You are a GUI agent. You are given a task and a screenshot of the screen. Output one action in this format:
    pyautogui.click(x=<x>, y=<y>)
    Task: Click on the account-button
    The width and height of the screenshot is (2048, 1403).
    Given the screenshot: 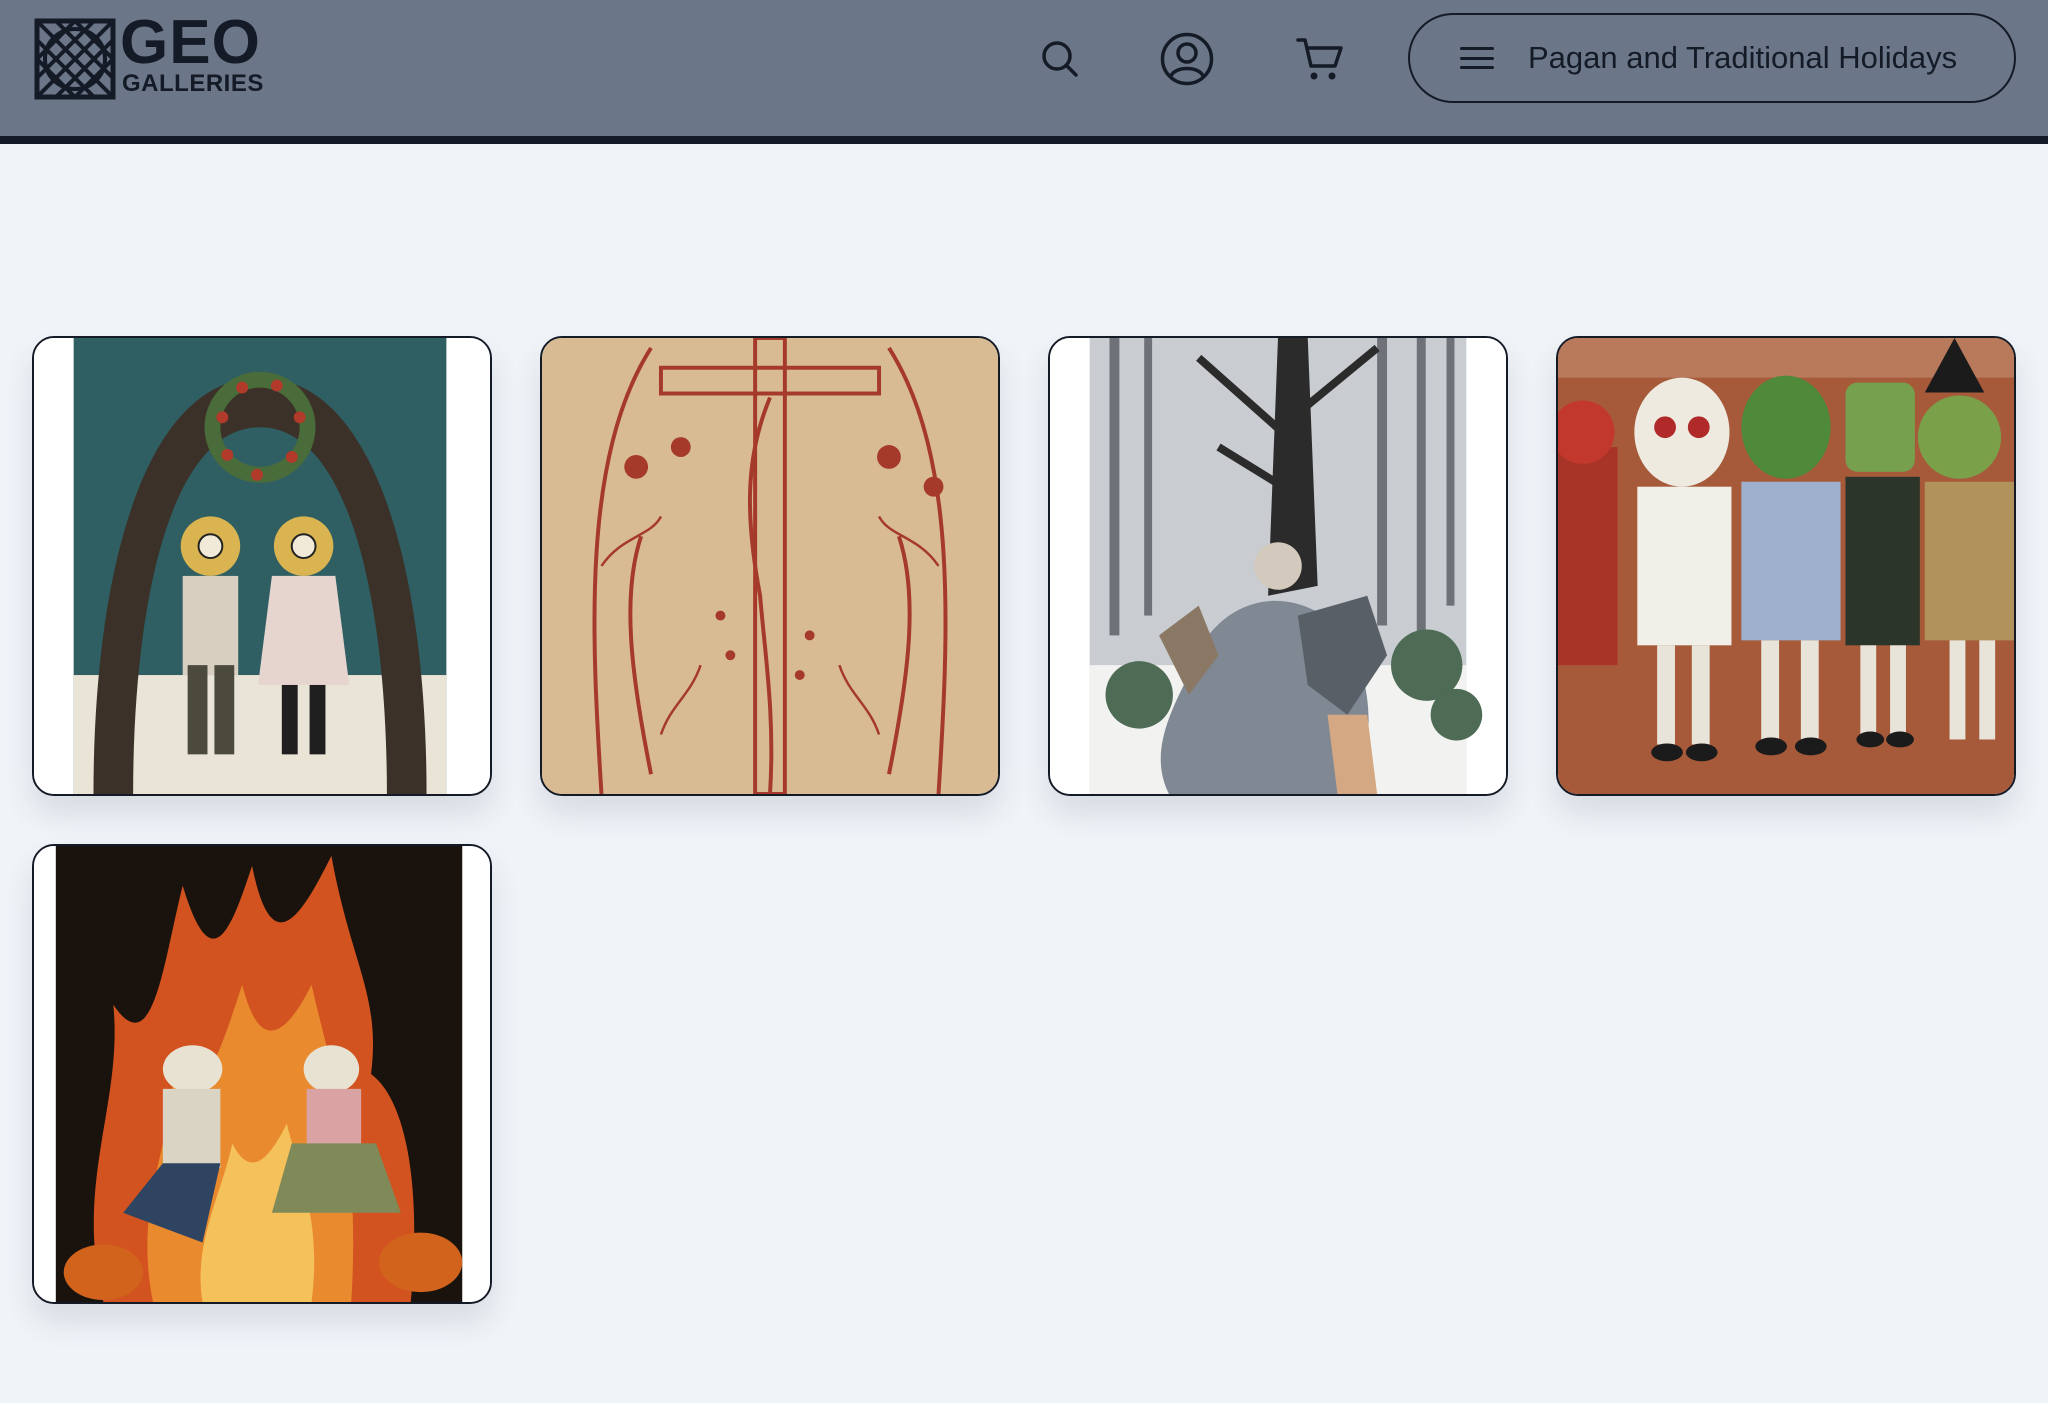 What is the action you would take?
    pyautogui.click(x=1187, y=59)
    